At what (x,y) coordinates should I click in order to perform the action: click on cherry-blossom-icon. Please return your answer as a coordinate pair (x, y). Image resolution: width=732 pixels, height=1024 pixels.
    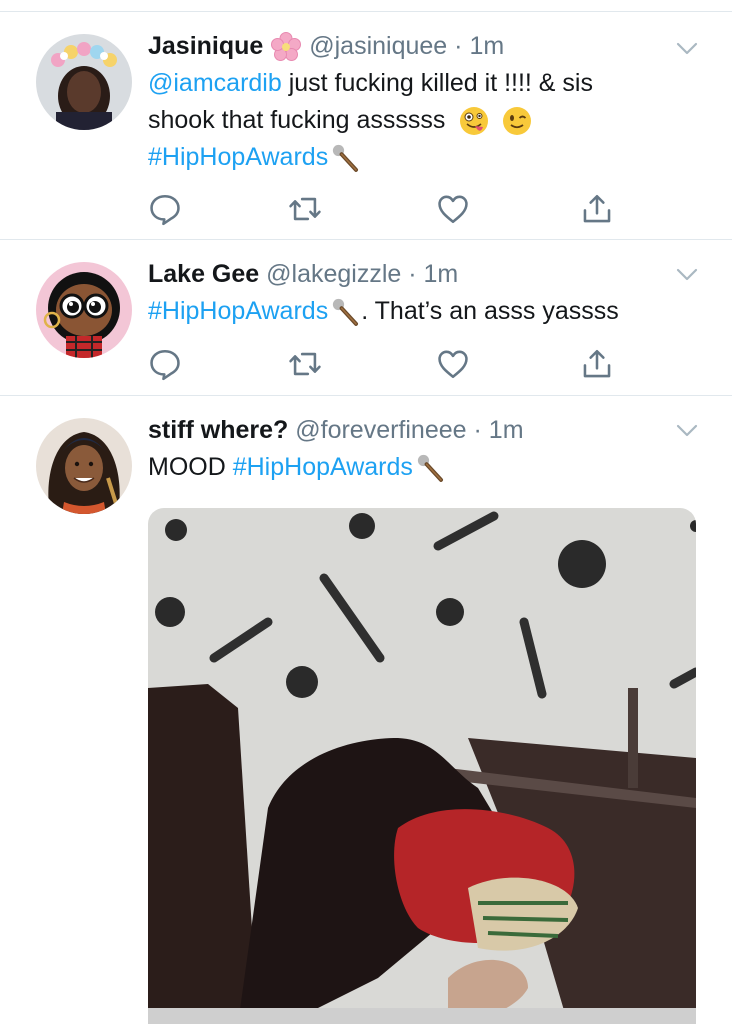
    Looking at the image, I should click on (286, 47).